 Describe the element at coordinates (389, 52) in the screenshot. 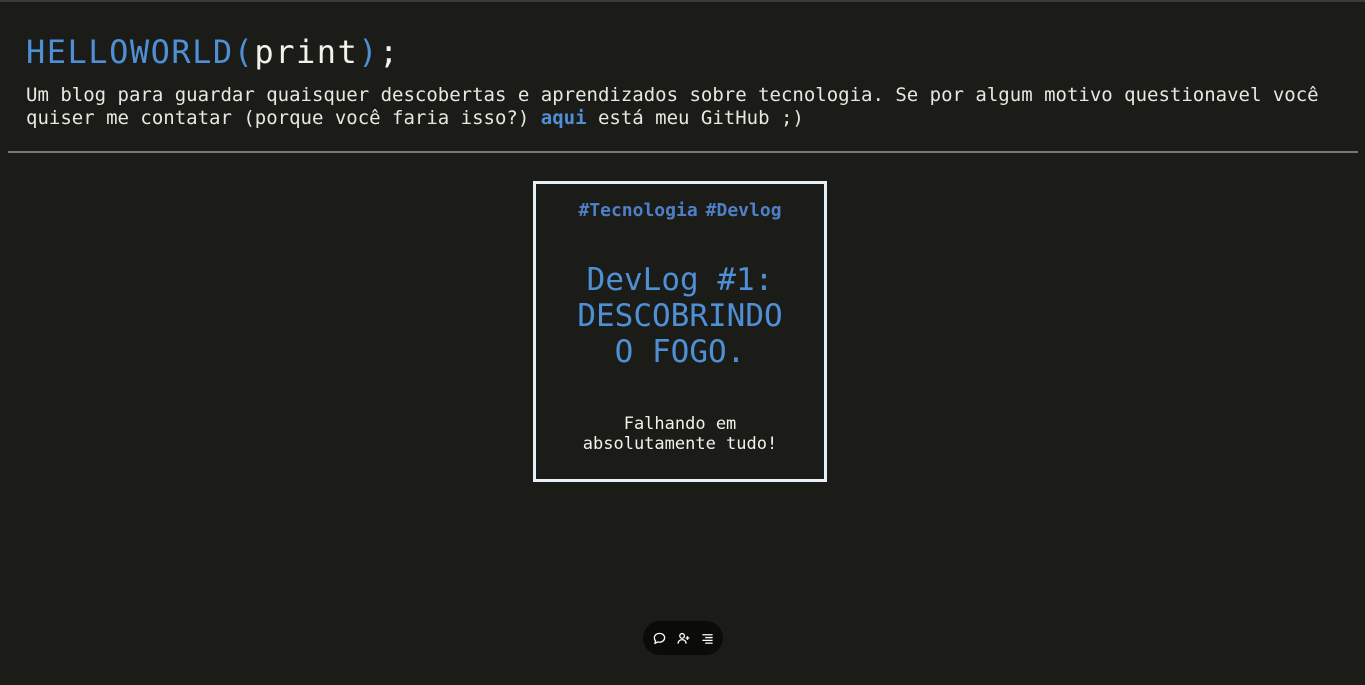

I see `site-title-semicolon: ;` at that location.